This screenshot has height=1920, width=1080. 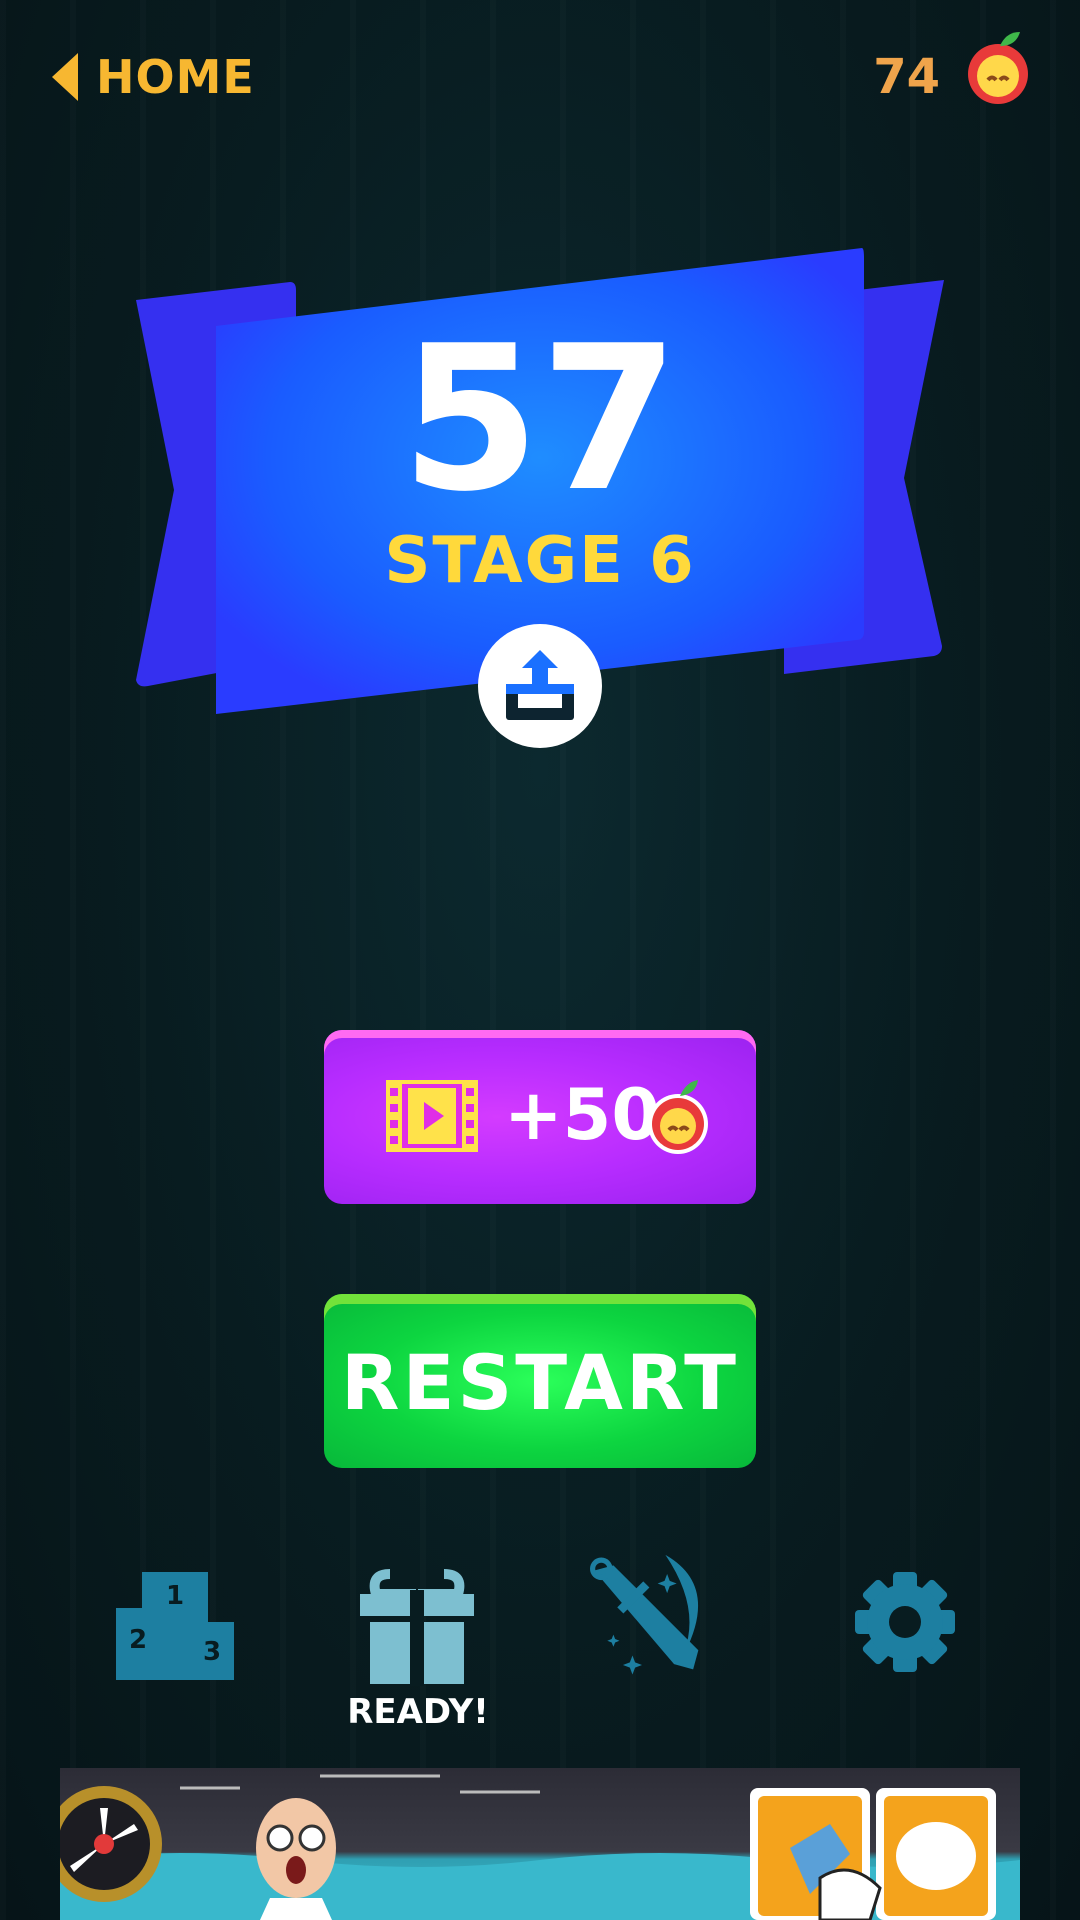 I want to click on restart-button: RESTART, so click(x=540, y=1381).